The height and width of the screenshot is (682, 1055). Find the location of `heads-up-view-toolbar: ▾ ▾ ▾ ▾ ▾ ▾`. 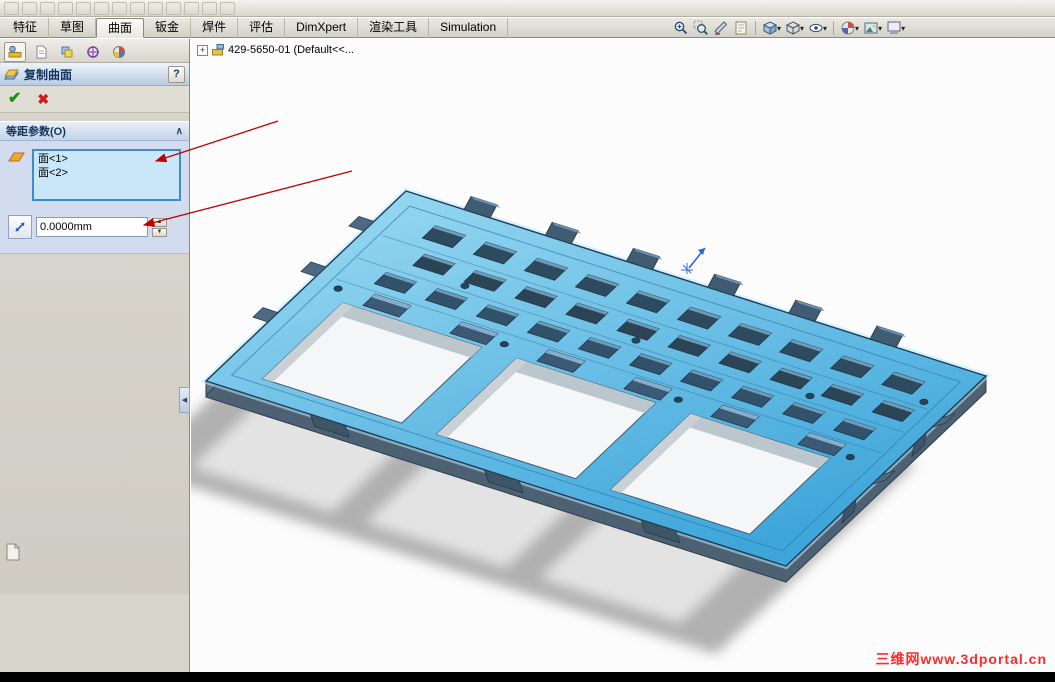

heads-up-view-toolbar: ▾ ▾ ▾ ▾ ▾ ▾ is located at coordinates (789, 28).